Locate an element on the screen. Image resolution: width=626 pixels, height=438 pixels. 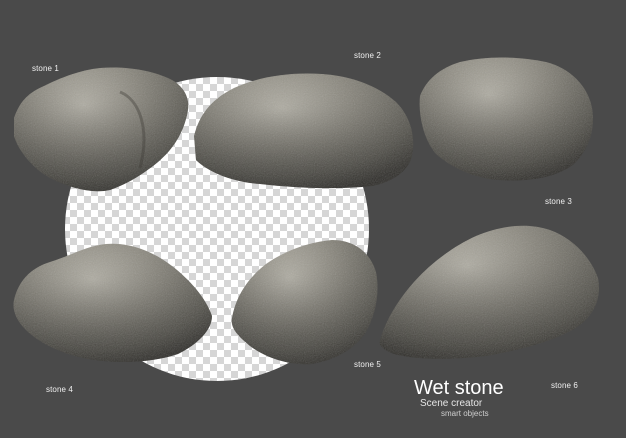
stone-1-label: stone 1 is located at coordinates (45, 68).